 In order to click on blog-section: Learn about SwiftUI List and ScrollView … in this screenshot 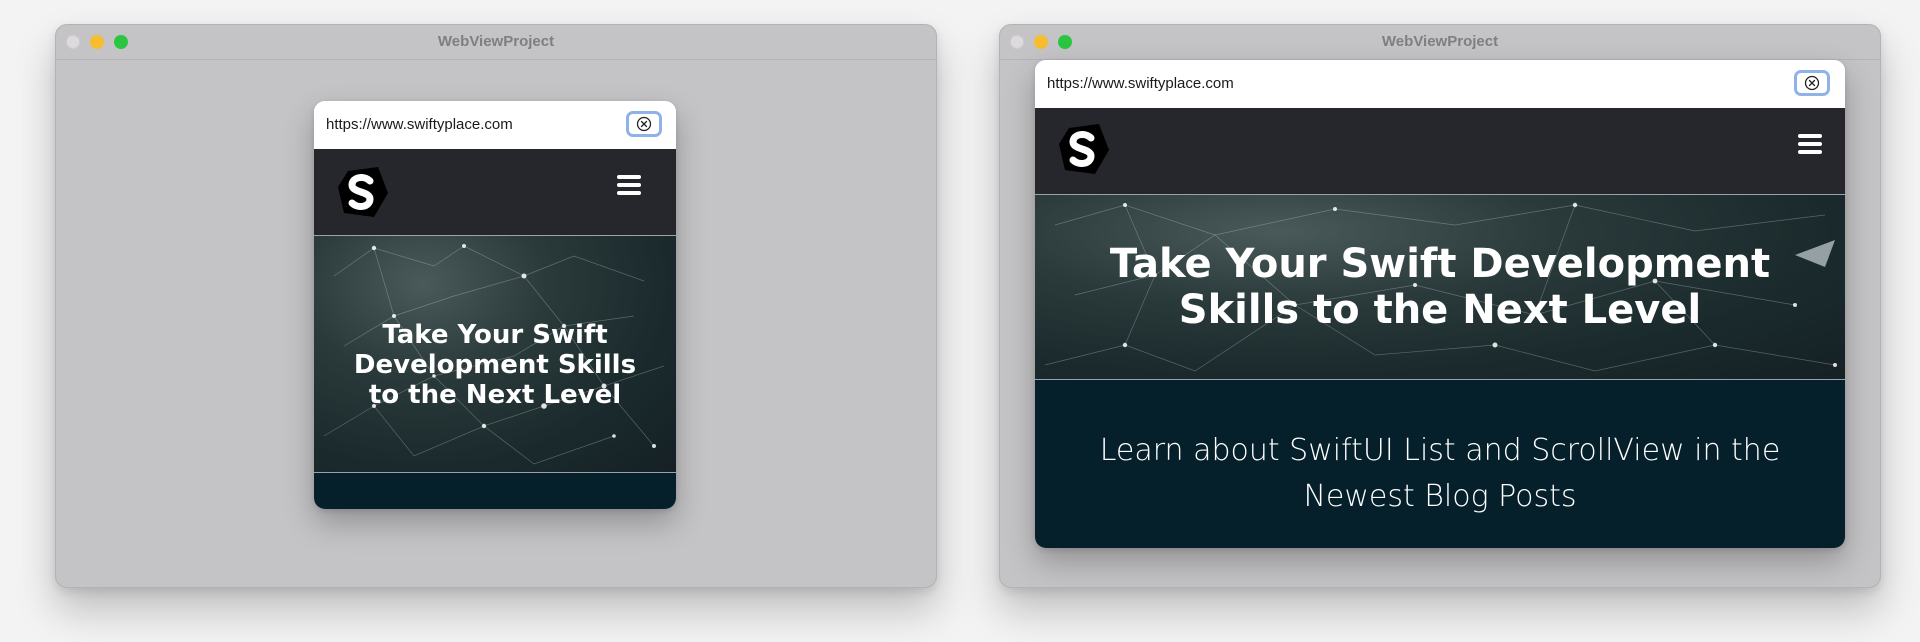, I will do `click(1440, 464)`.